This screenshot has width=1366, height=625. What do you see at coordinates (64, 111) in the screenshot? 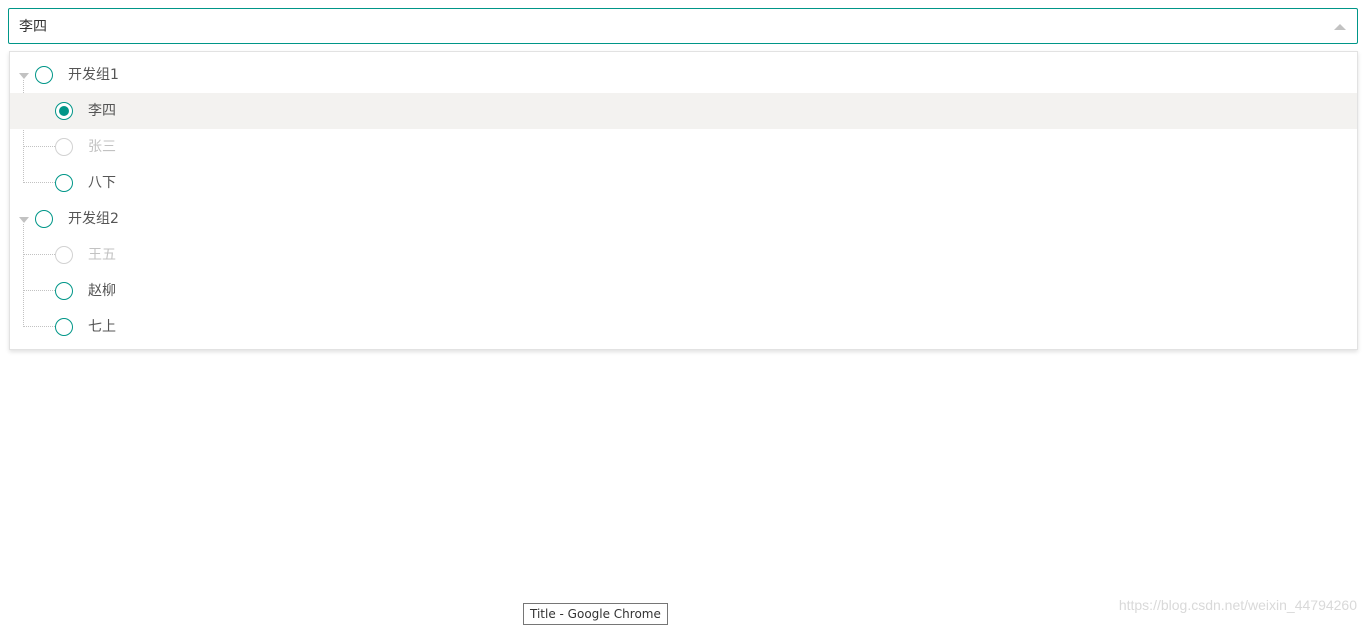
I see `radio-button-checked` at bounding box center [64, 111].